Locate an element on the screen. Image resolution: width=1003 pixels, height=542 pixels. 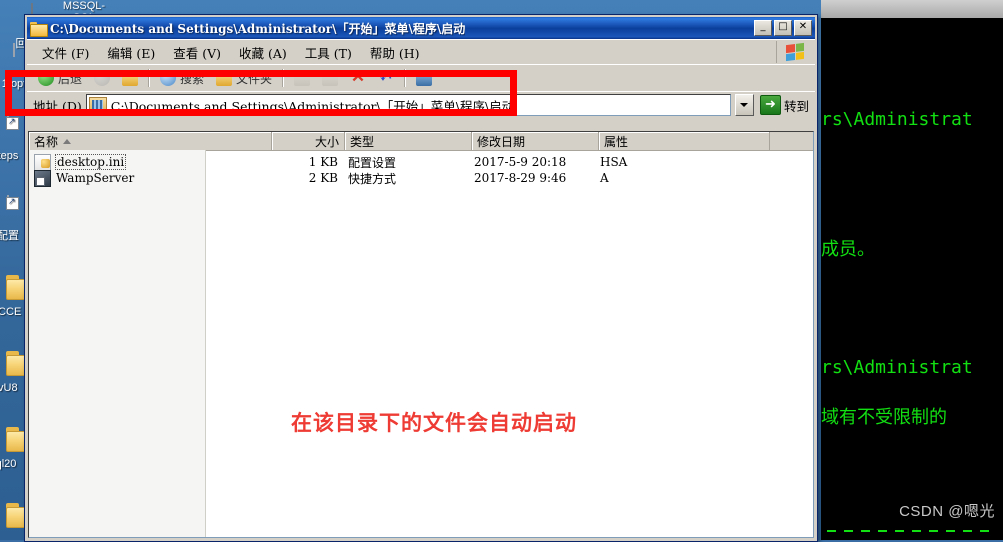
column-header-modified: 修改日期 is located at coordinates (535, 141).